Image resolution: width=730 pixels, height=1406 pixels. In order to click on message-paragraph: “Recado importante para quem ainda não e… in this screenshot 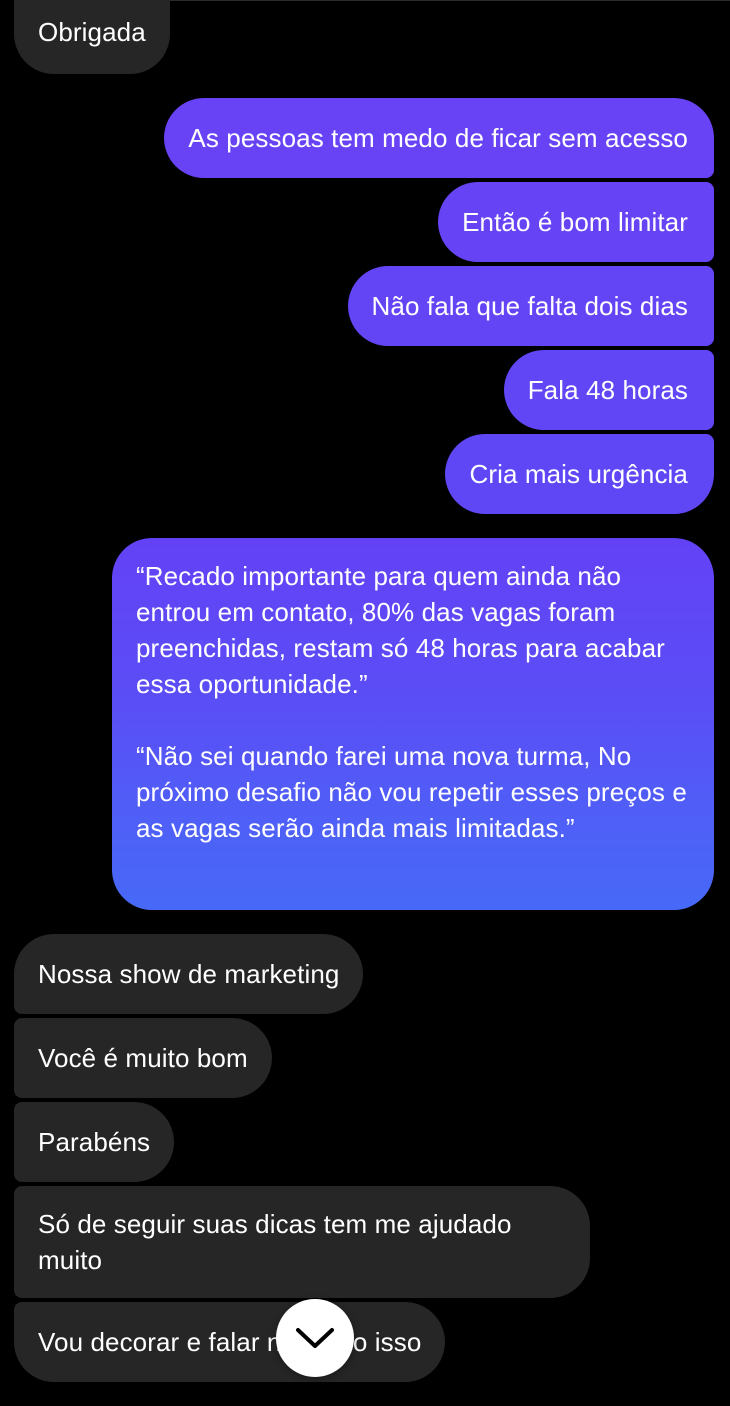, I will do `click(400, 630)`.